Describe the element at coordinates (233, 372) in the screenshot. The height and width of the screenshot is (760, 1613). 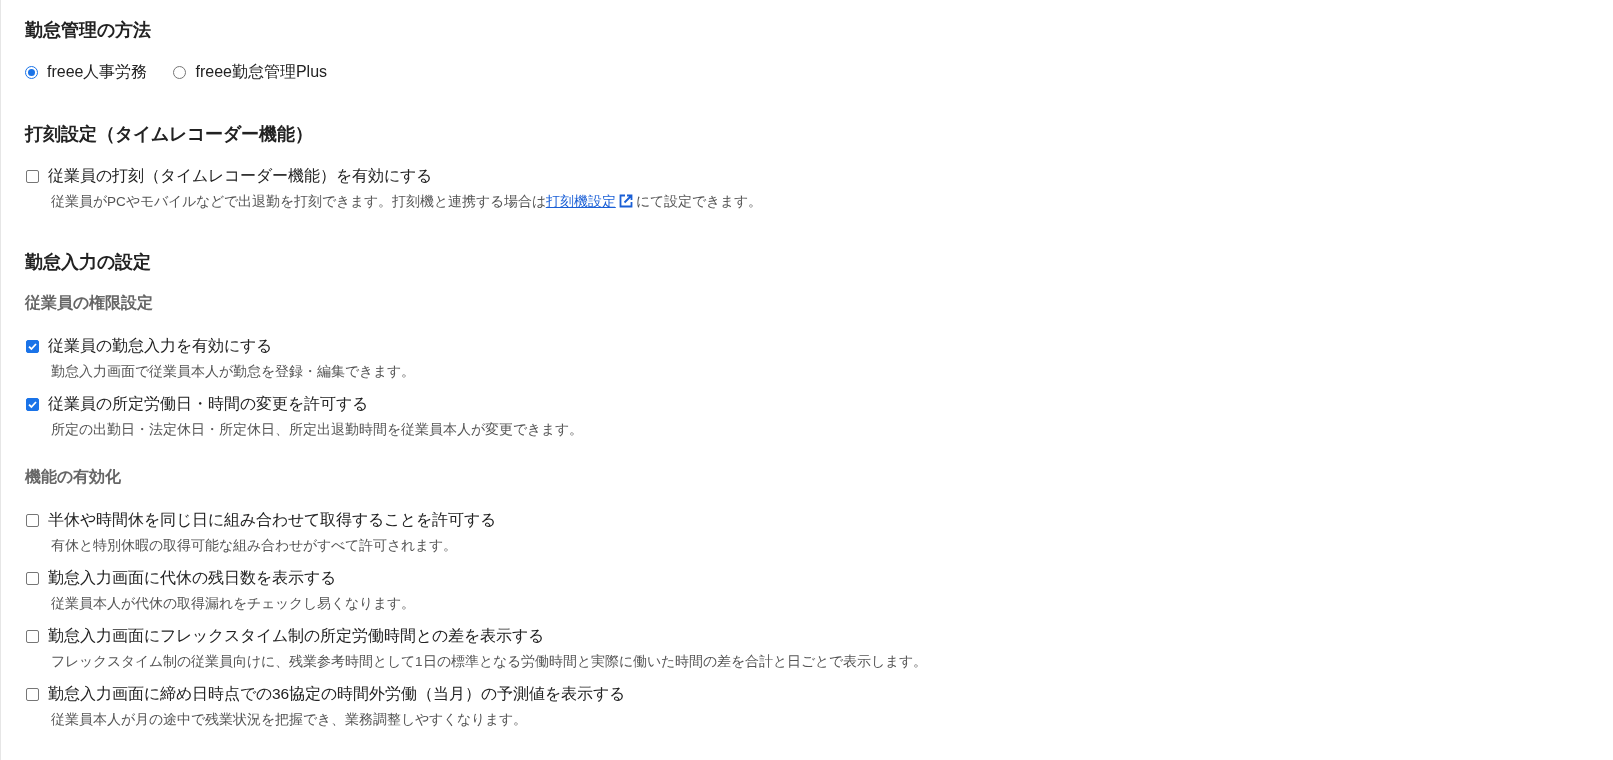
I see `setting-description: 勤怠入力画面で従業員本人が勤怠を登録・編集できます。` at that location.